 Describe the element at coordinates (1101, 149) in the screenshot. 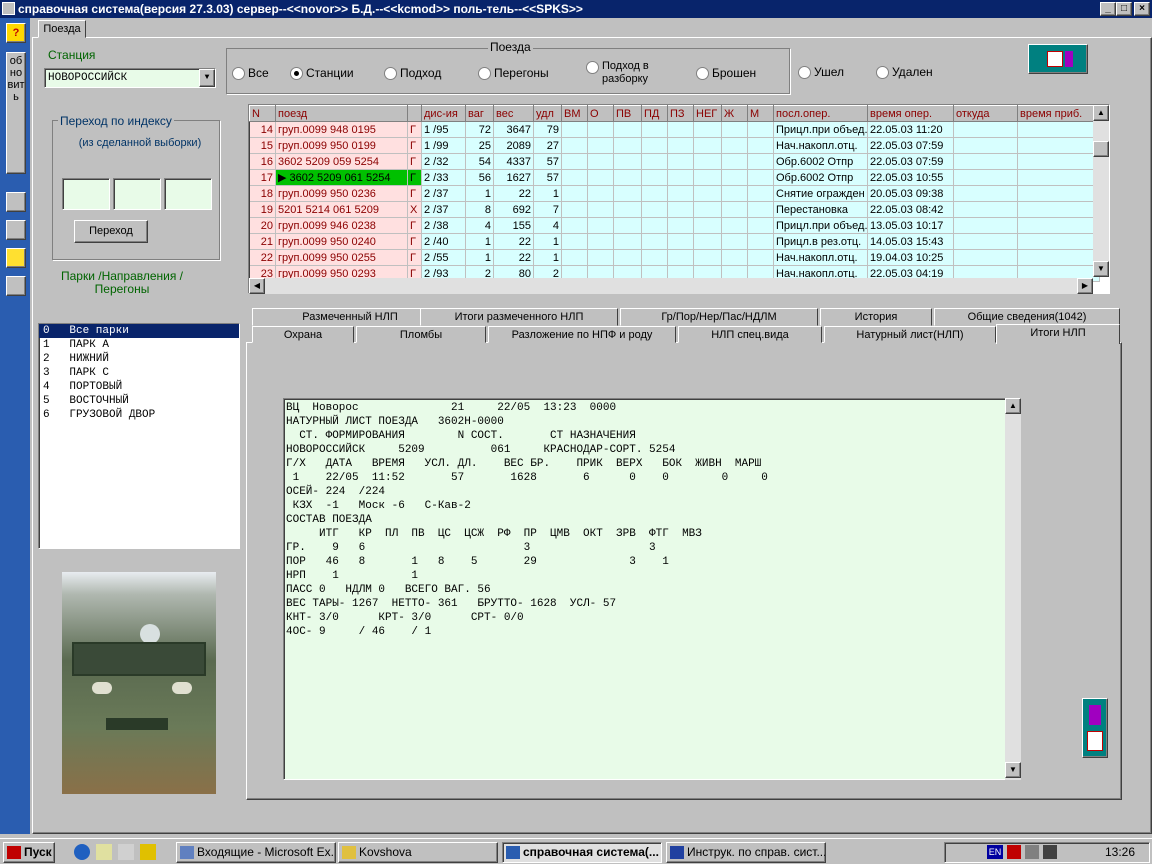

I see `scroll-thumb` at that location.